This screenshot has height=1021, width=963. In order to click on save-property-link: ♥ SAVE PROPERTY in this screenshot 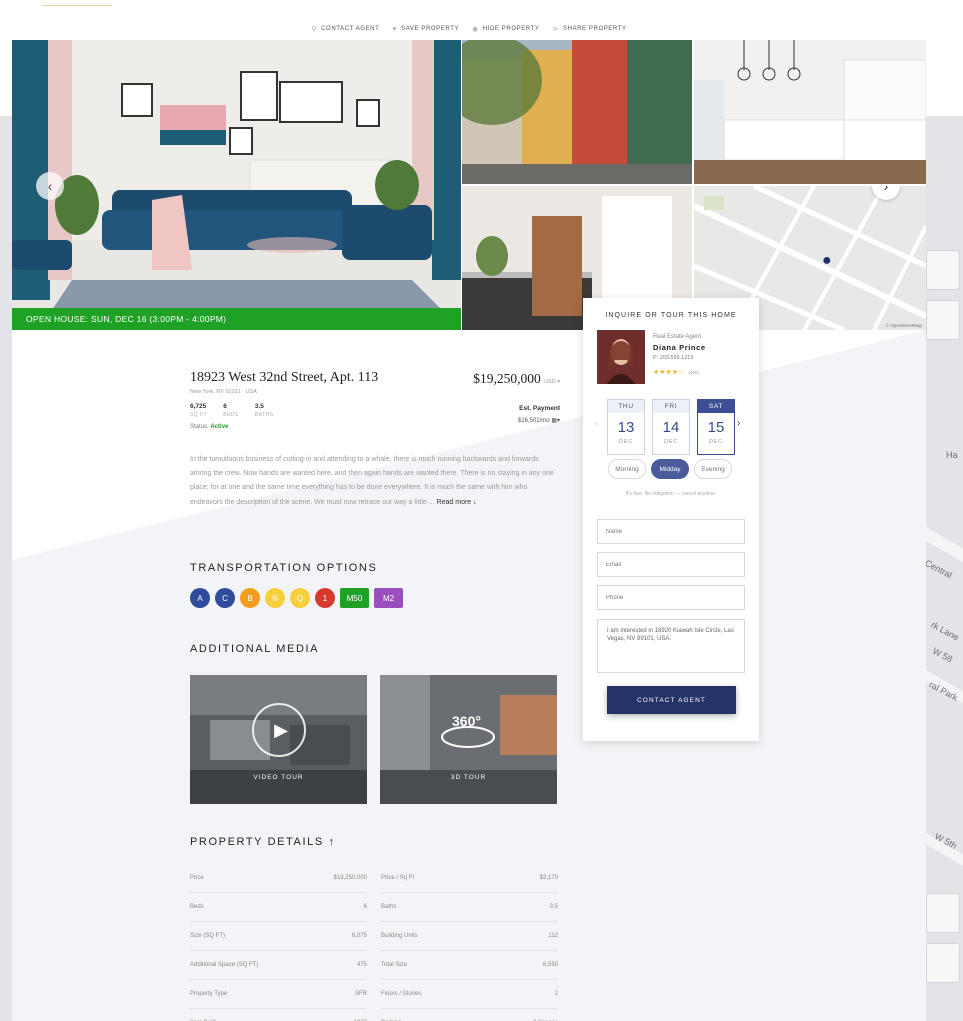, I will do `click(425, 29)`.